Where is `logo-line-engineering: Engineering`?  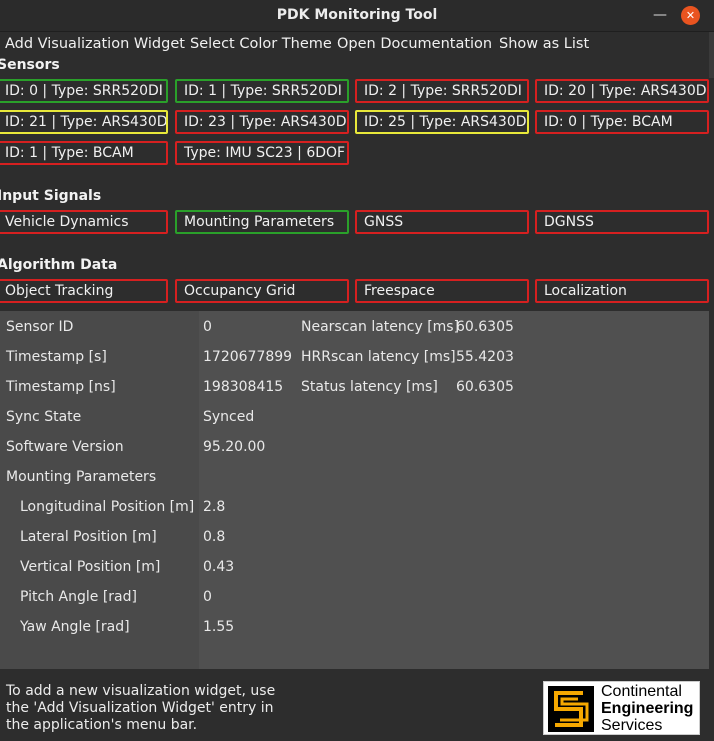
logo-line-engineering: Engineering is located at coordinates (647, 708).